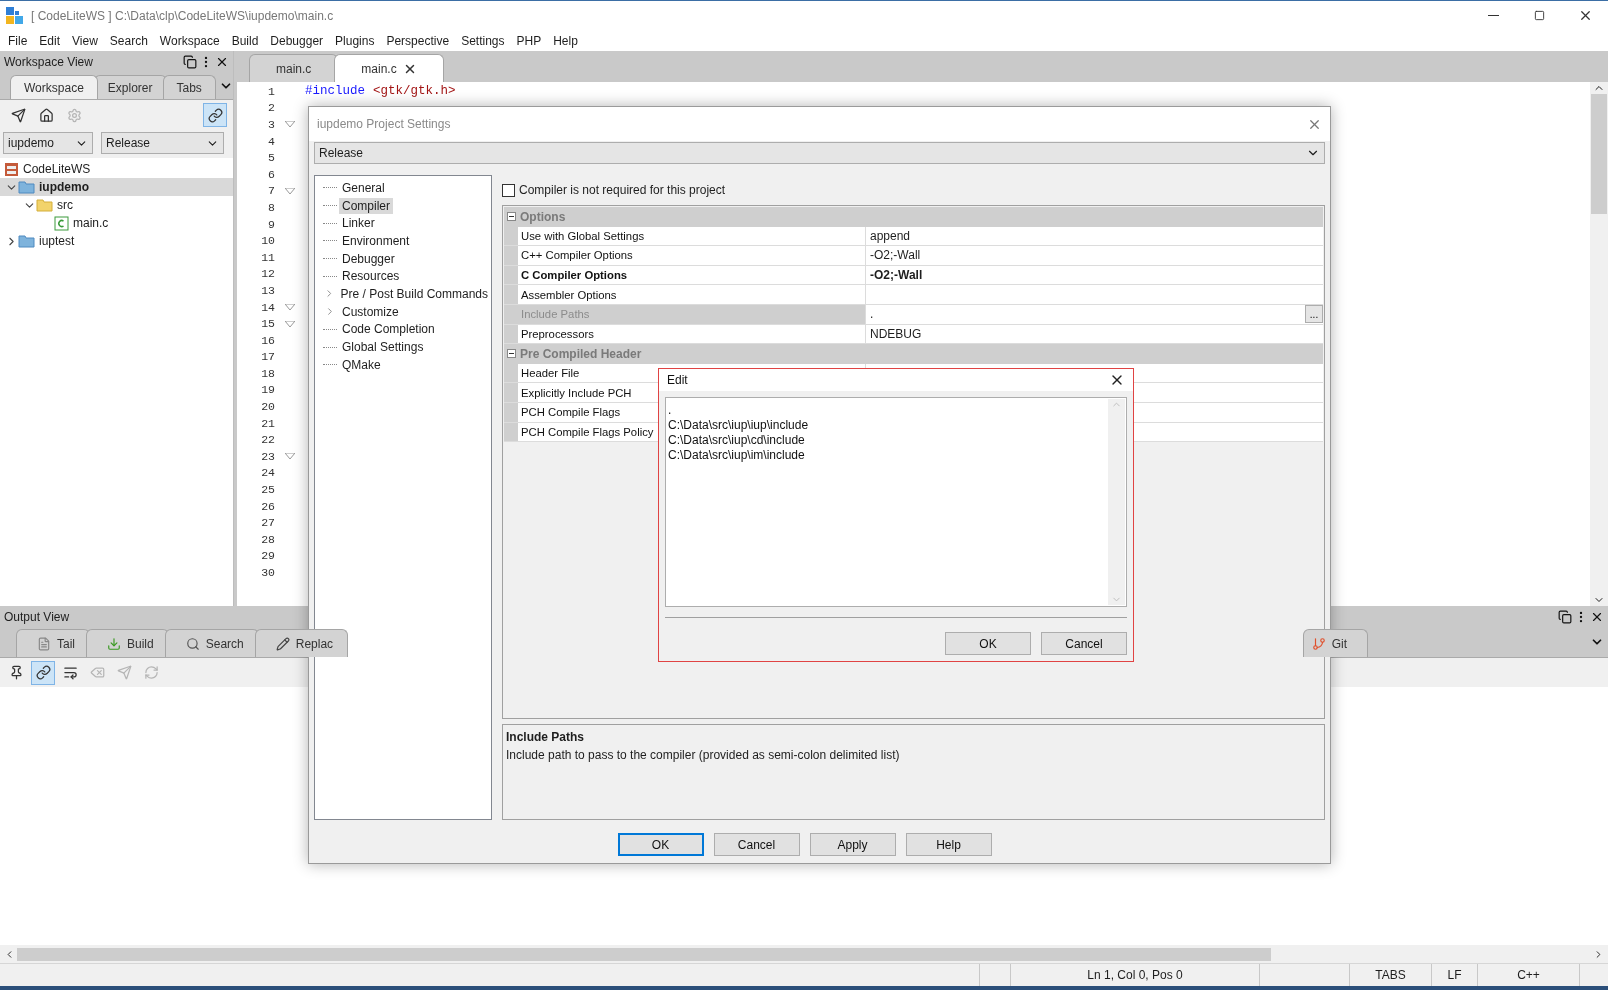 The image size is (1608, 990). What do you see at coordinates (384, 124) in the screenshot?
I see `dialog-title: iupdemo Project Settings` at bounding box center [384, 124].